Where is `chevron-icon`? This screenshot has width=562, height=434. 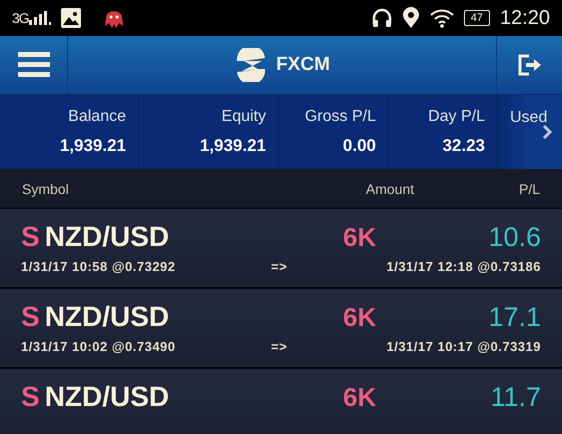 chevron-icon is located at coordinates (547, 132).